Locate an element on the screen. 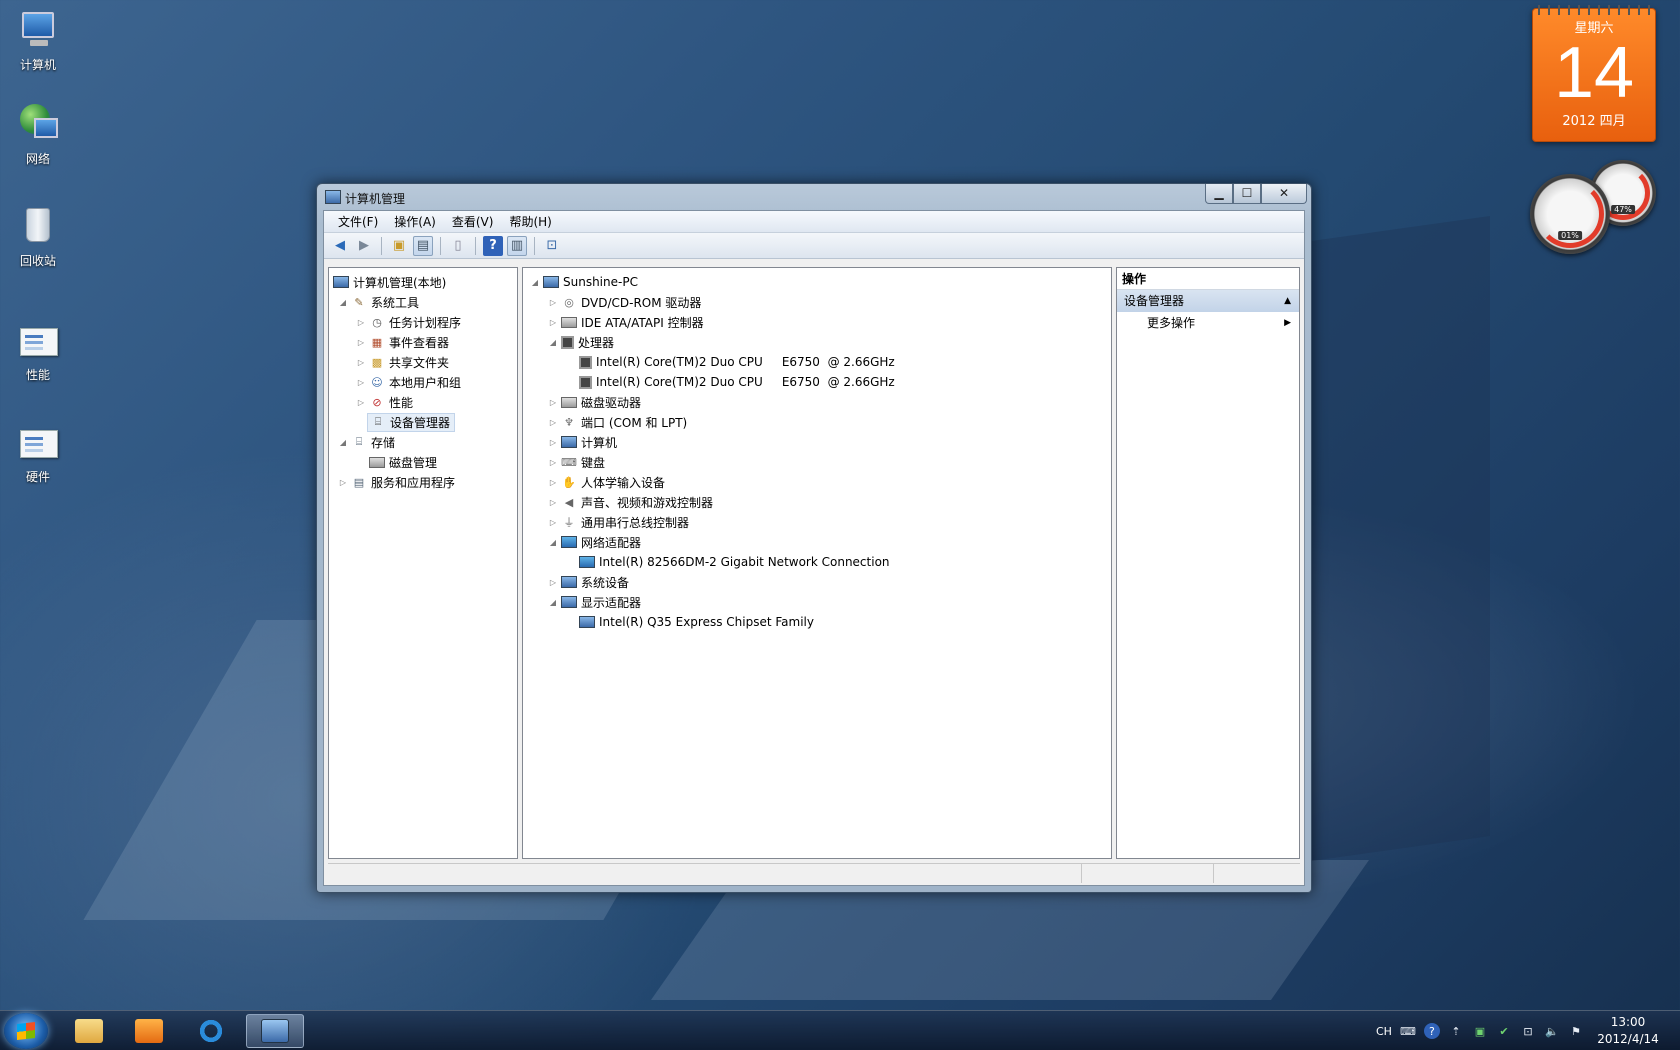 This screenshot has height=1050, width=1680. taskbar-media-player-button is located at coordinates (149, 1031).